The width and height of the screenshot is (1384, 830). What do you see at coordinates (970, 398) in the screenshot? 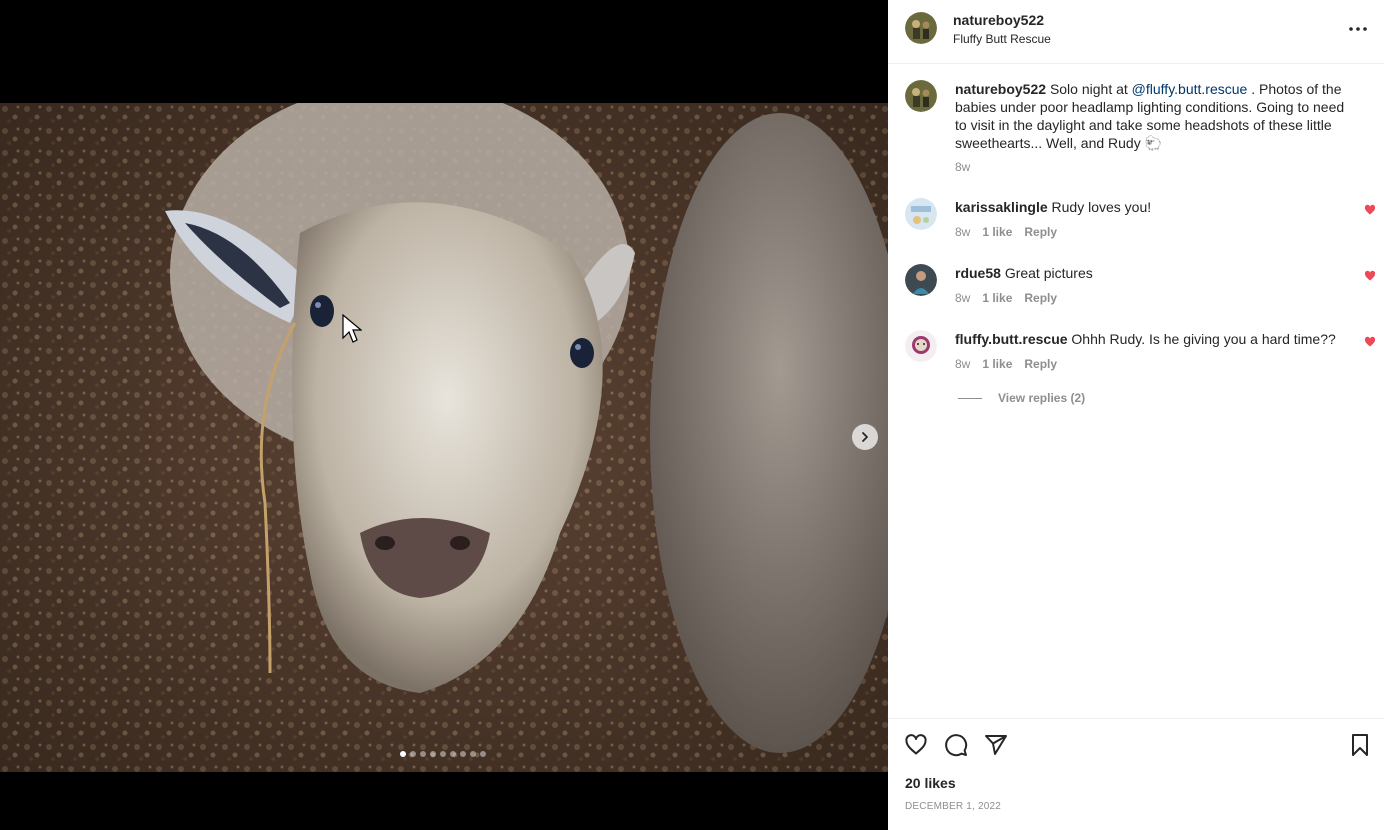
I see `divider` at bounding box center [970, 398].